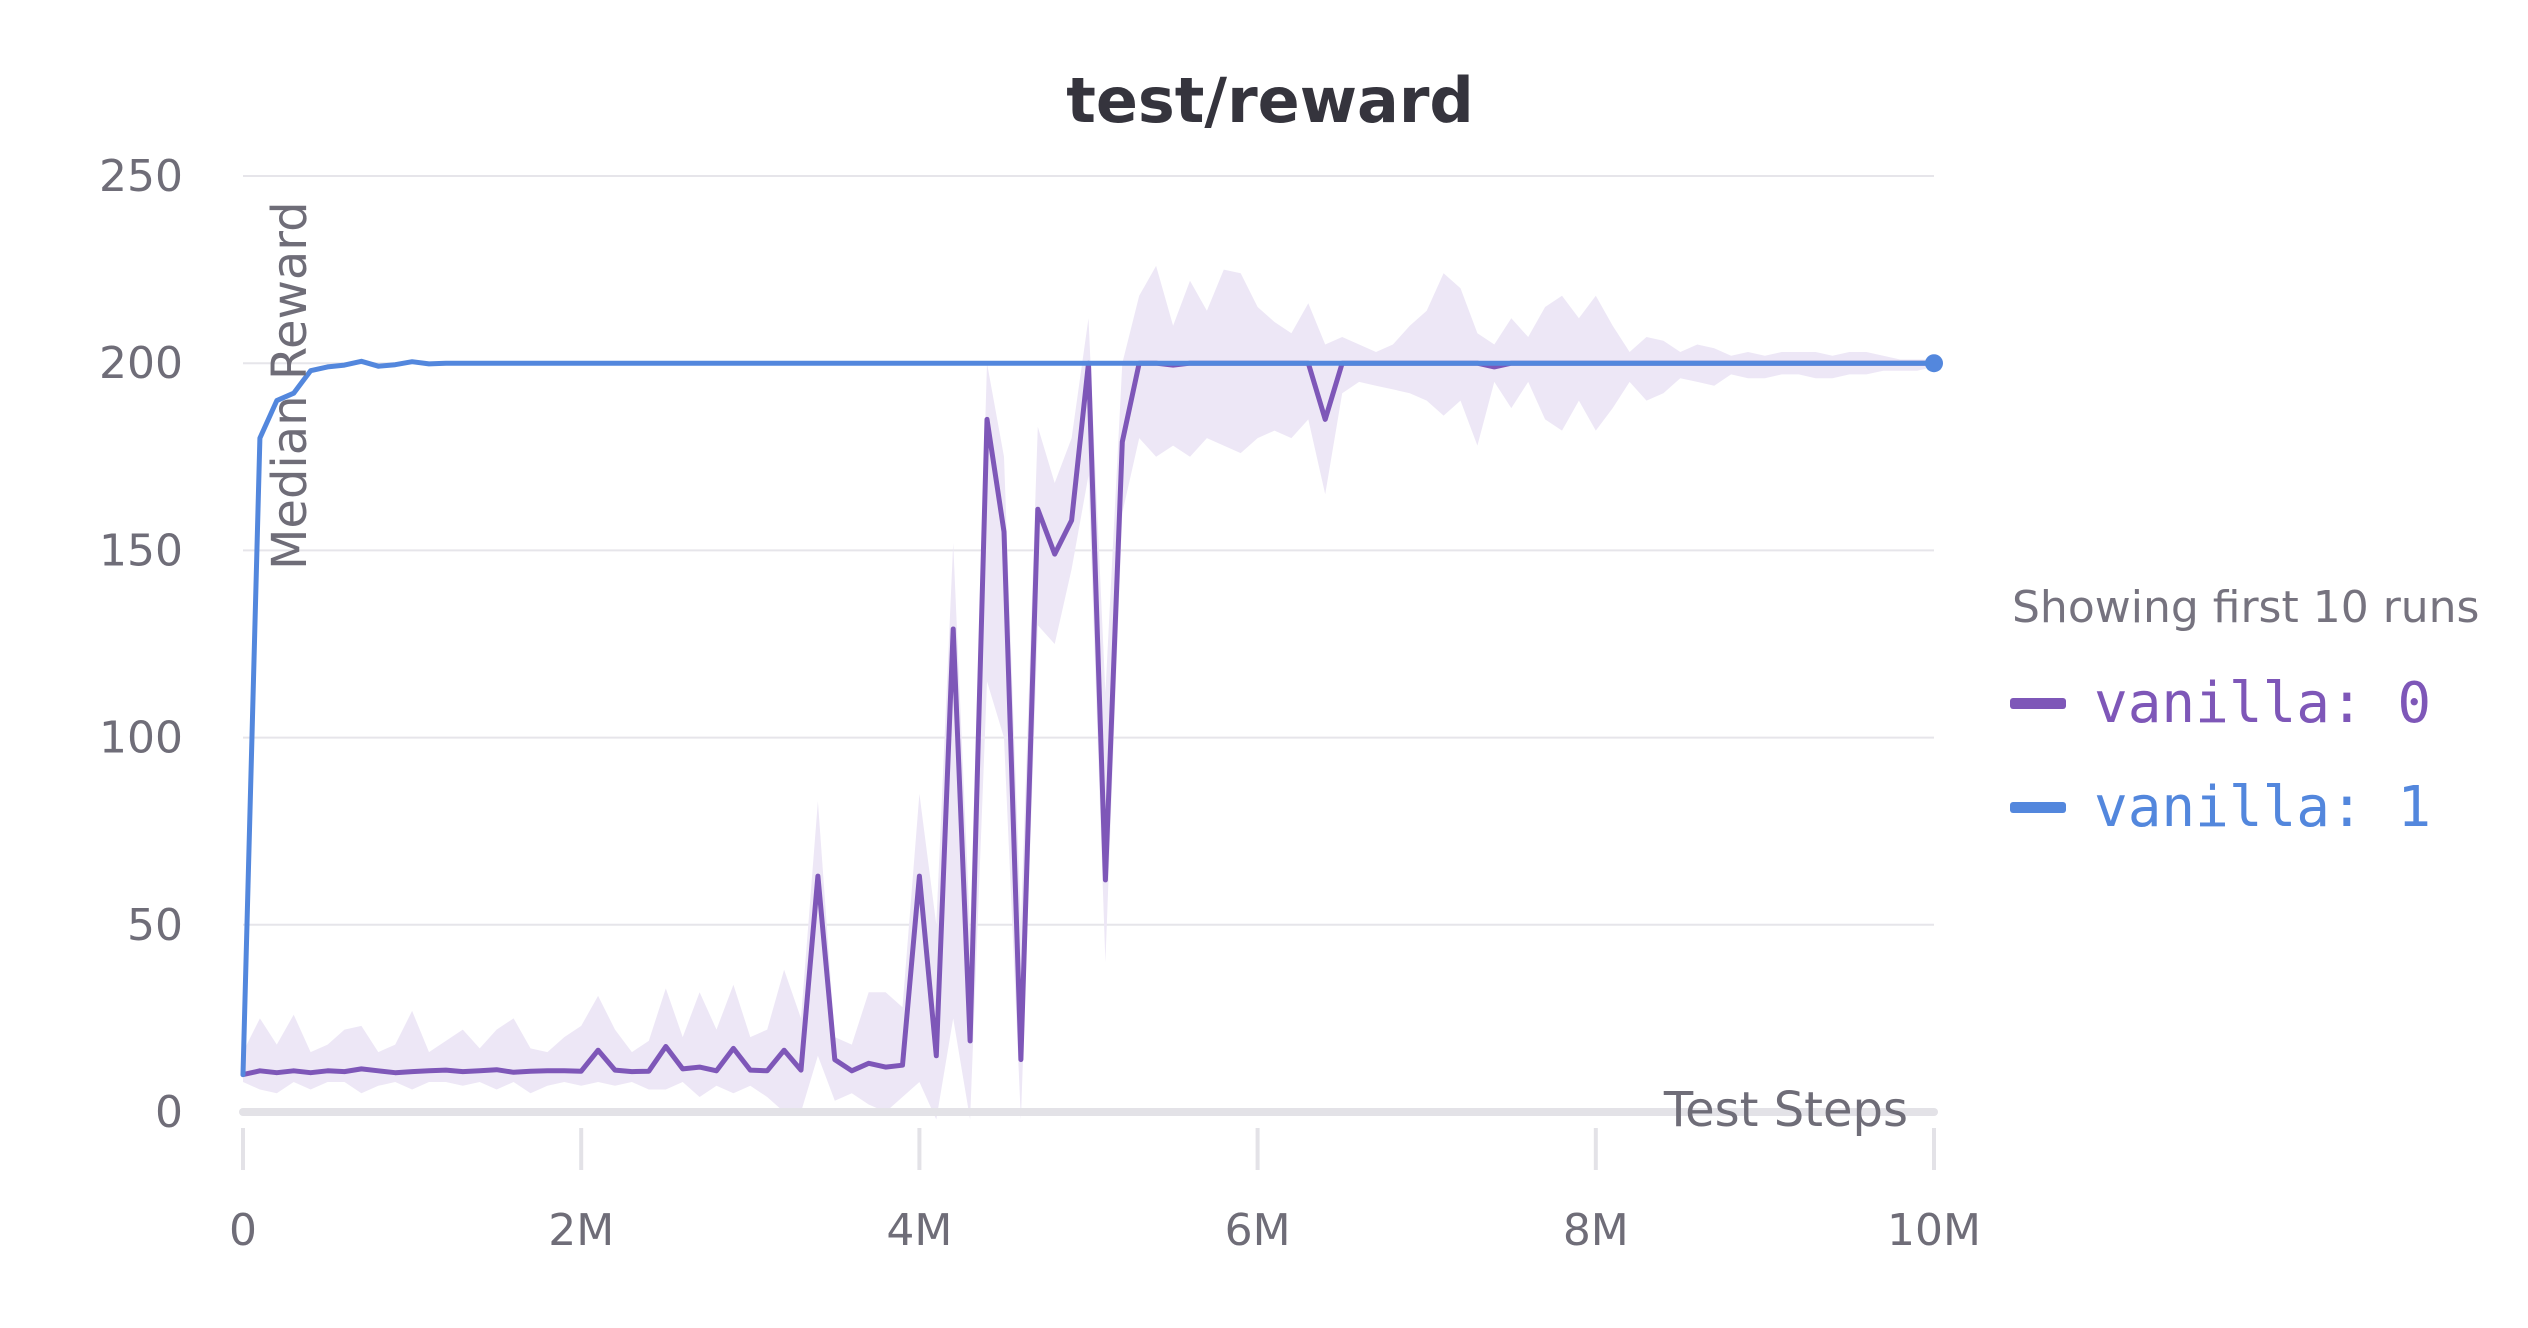 Image resolution: width=2528 pixels, height=1328 pixels. I want to click on x-tick-label: 6M, so click(1258, 1230).